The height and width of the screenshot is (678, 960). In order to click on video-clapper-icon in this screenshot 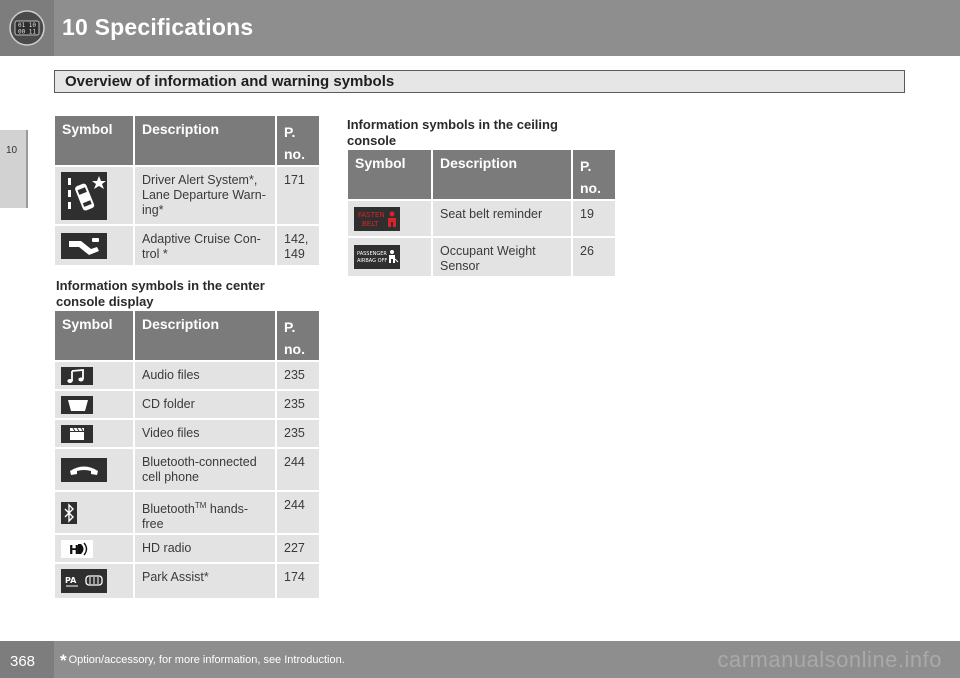, I will do `click(77, 433)`.